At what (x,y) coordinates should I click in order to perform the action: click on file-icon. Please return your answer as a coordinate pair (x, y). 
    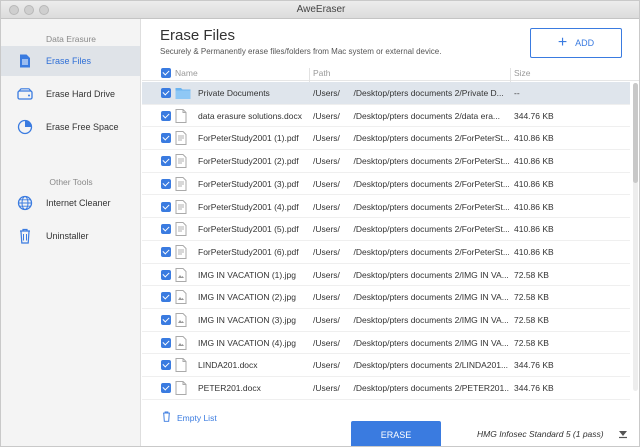
    Looking at the image, I should click on (25, 61).